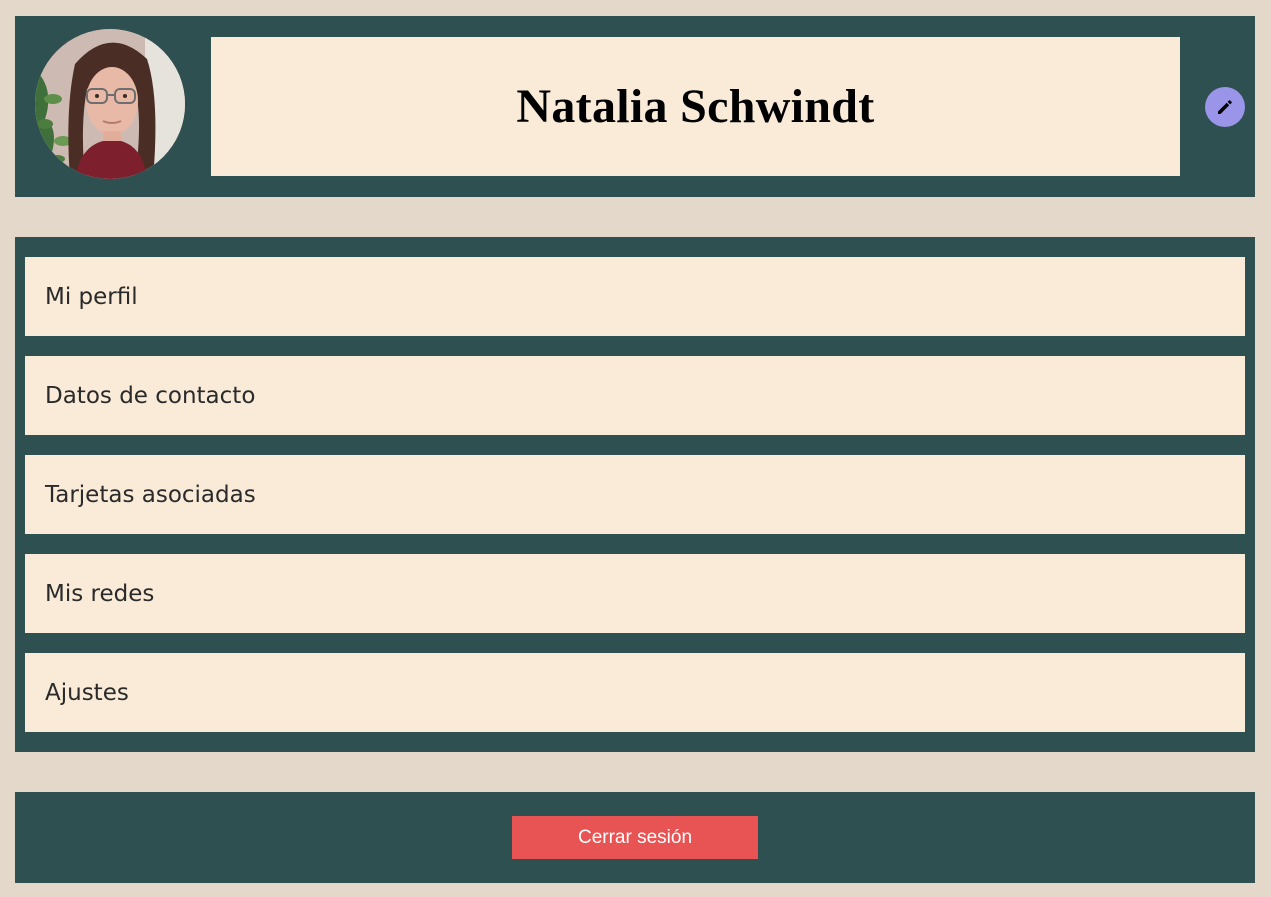 The height and width of the screenshot is (897, 1271). Describe the element at coordinates (635, 692) in the screenshot. I see `menu-item-ajustes: Ajustes` at that location.